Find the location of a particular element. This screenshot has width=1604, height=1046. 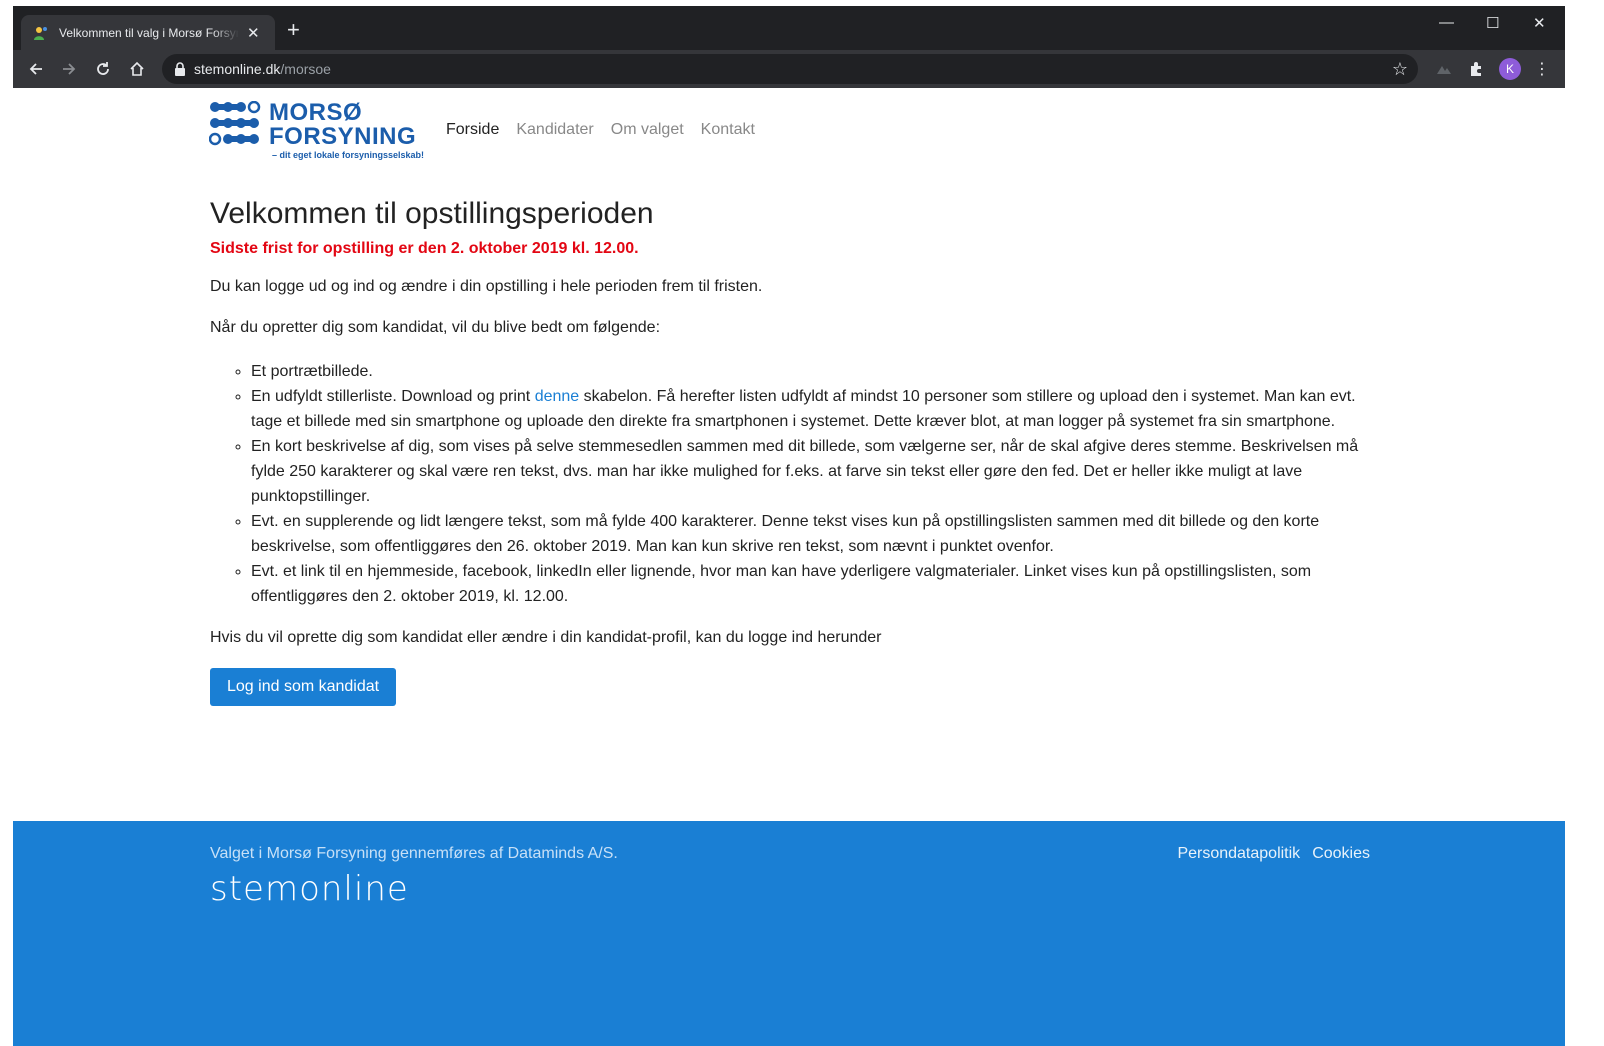

logo-dots-icon is located at coordinates (235, 123).